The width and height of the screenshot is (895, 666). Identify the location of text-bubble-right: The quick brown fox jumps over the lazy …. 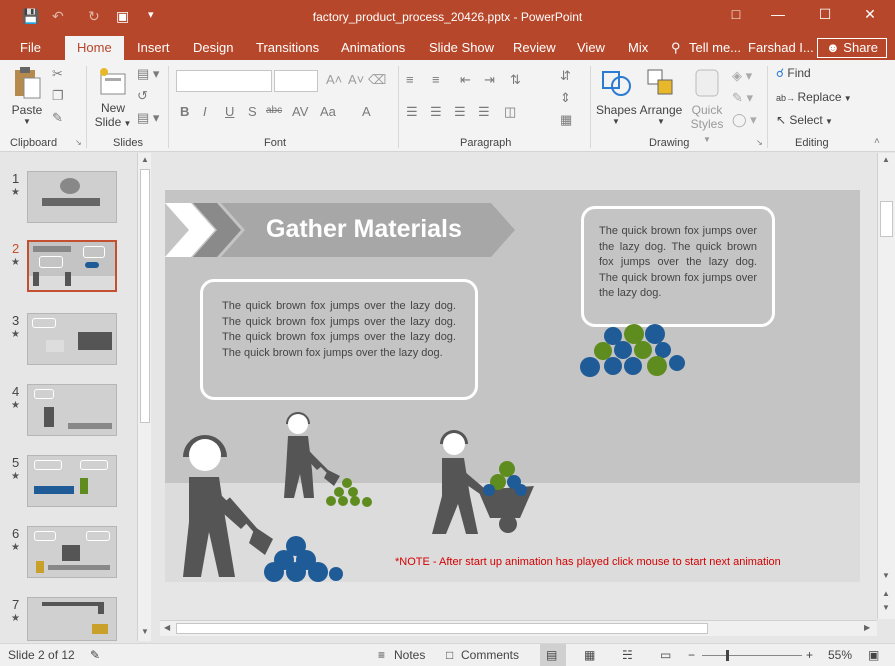
(678, 266).